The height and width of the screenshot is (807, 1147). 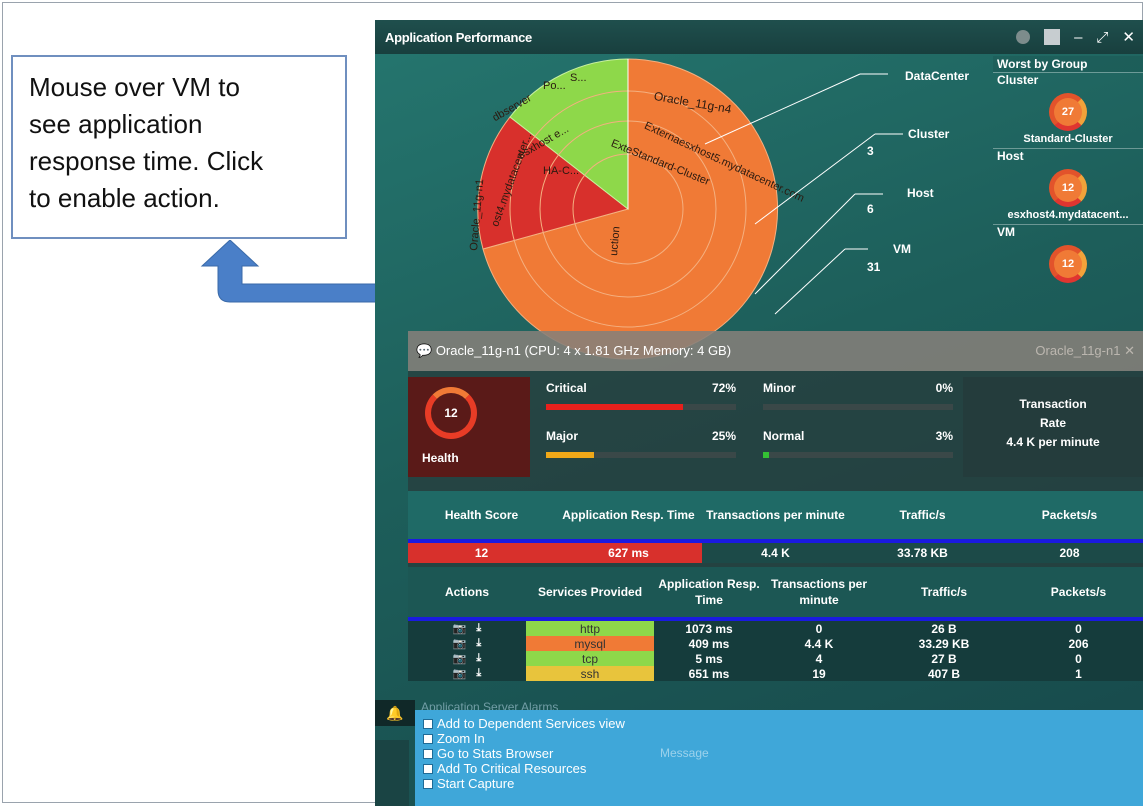 What do you see at coordinates (858, 443) in the screenshot?
I see `severity-normal: Normal 3%` at bounding box center [858, 443].